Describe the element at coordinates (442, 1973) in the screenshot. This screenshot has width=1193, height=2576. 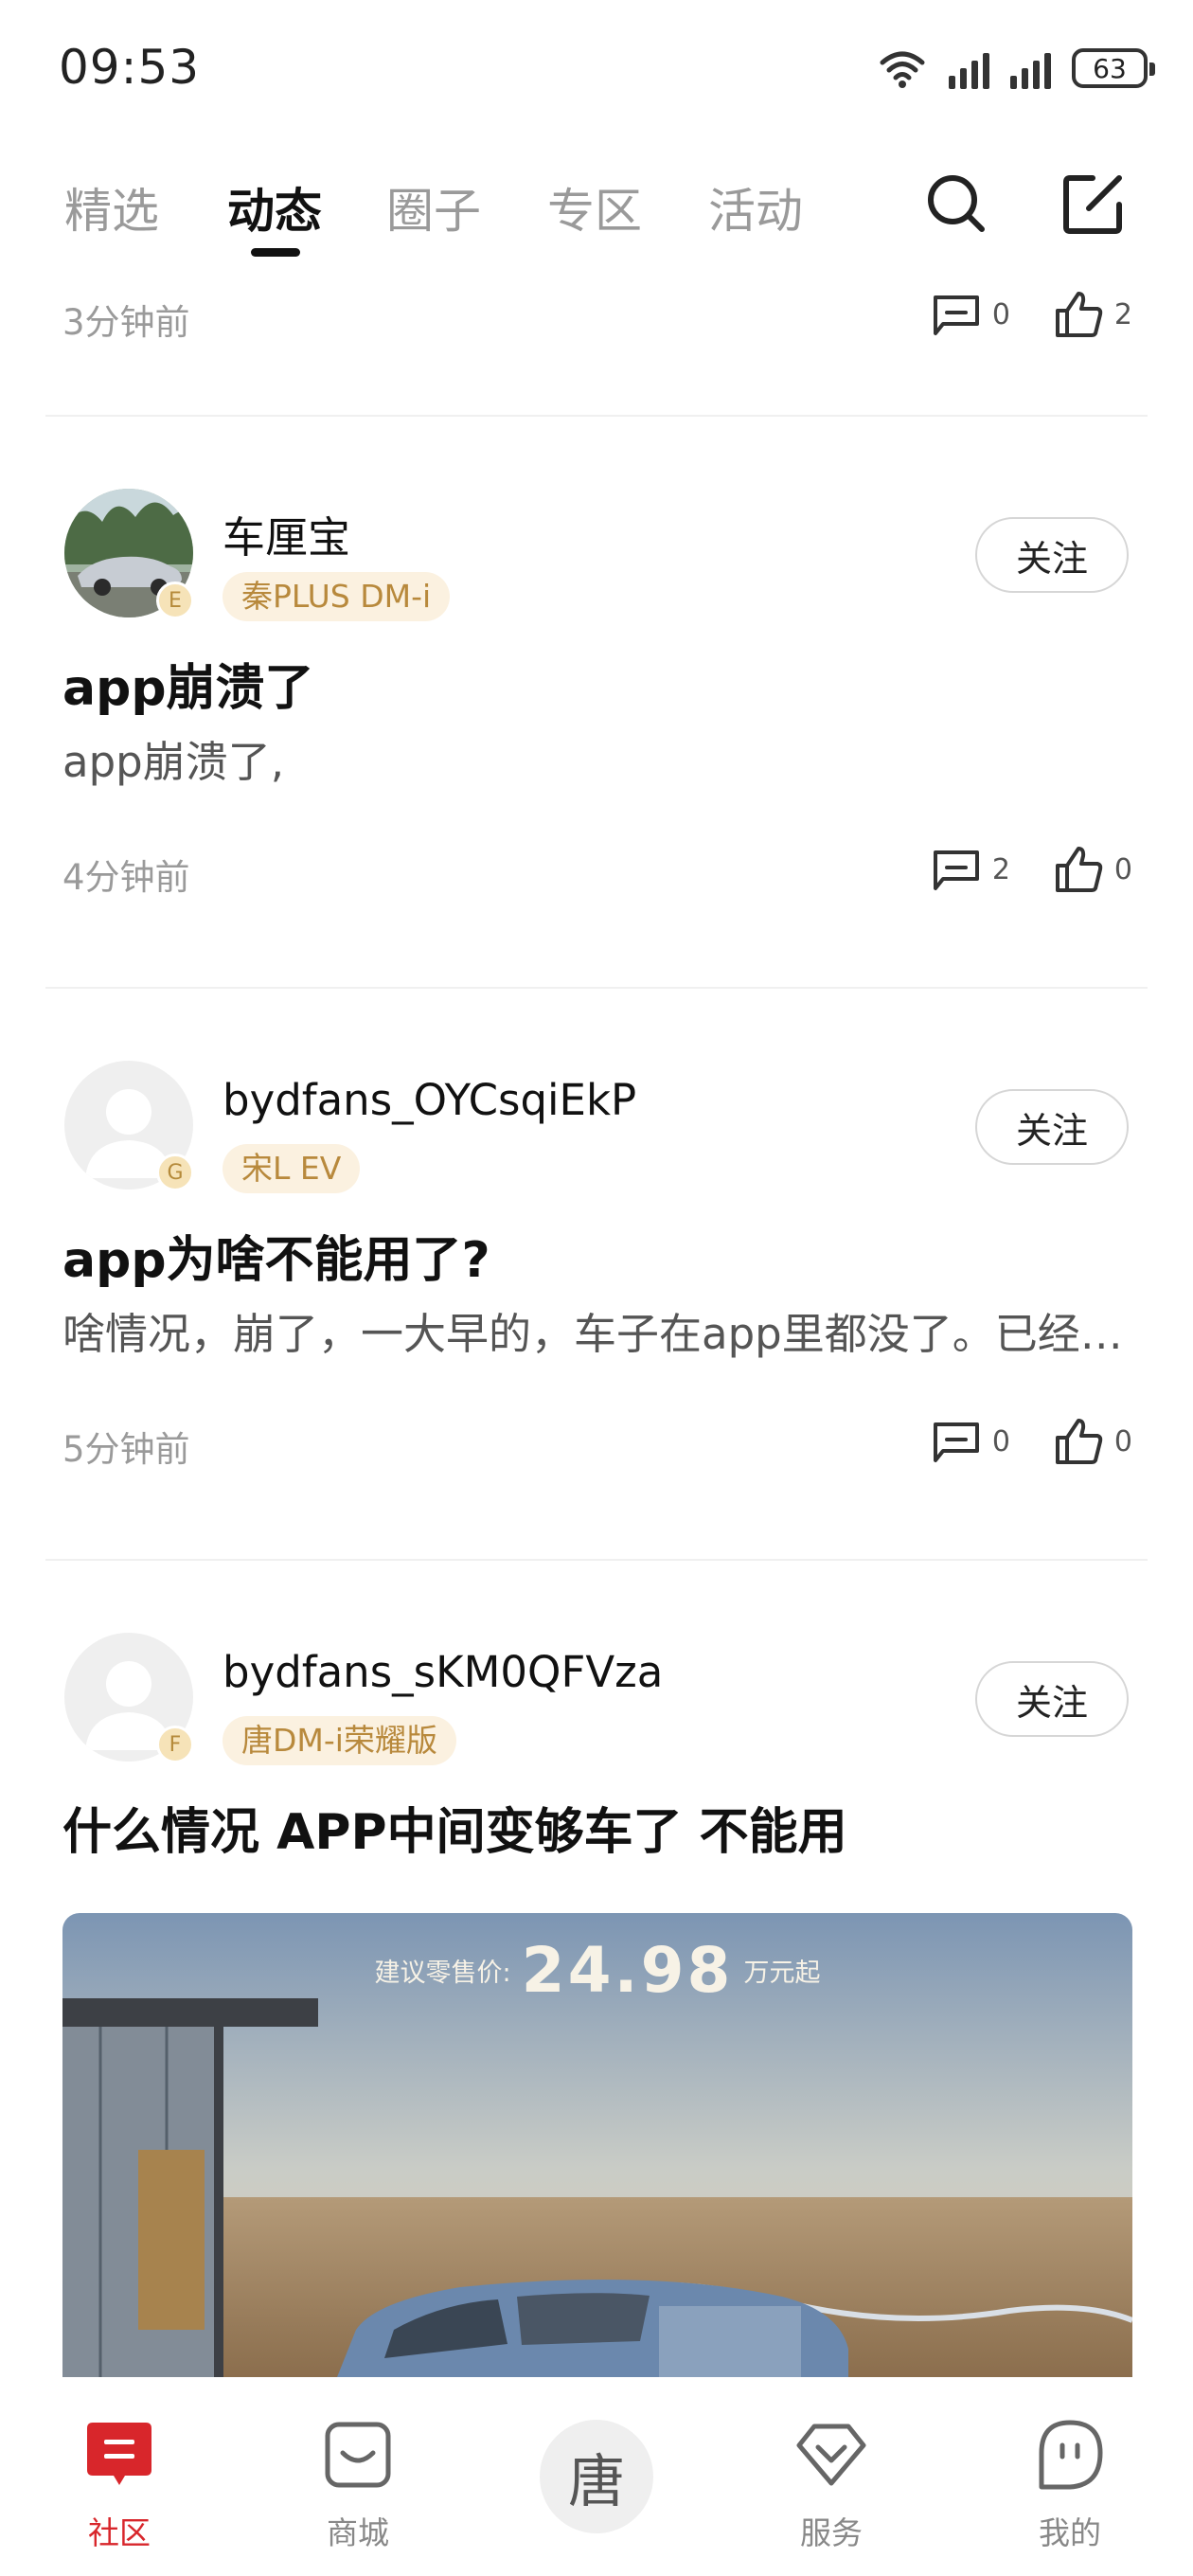
I see `price-label: 建议零售价:` at that location.